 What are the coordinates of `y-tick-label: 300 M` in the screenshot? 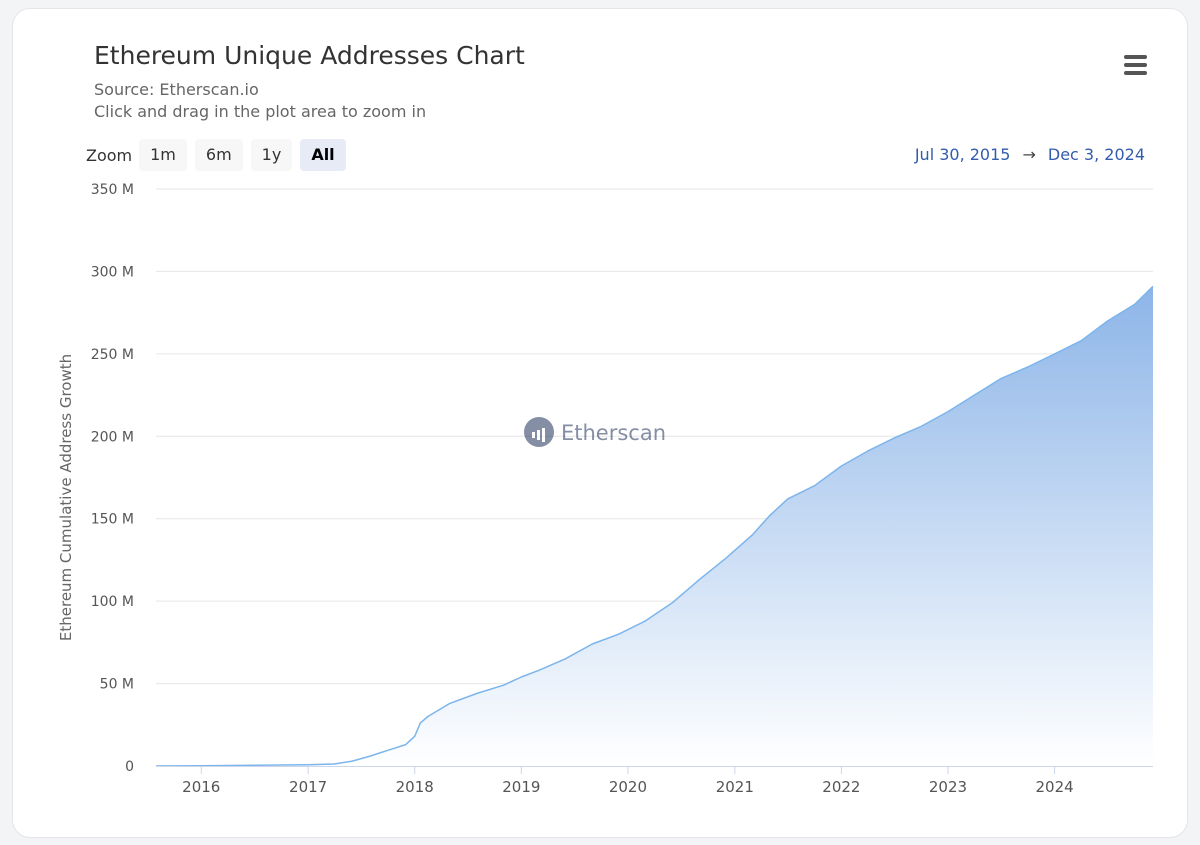 It's located at (112, 272).